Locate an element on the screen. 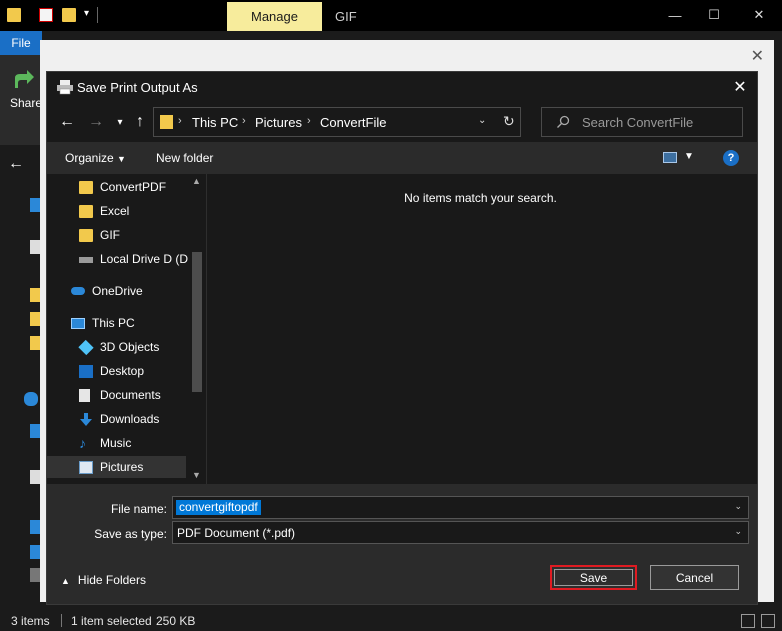 This screenshot has width=782, height=631. large-icons-view-icon is located at coordinates (768, 621).